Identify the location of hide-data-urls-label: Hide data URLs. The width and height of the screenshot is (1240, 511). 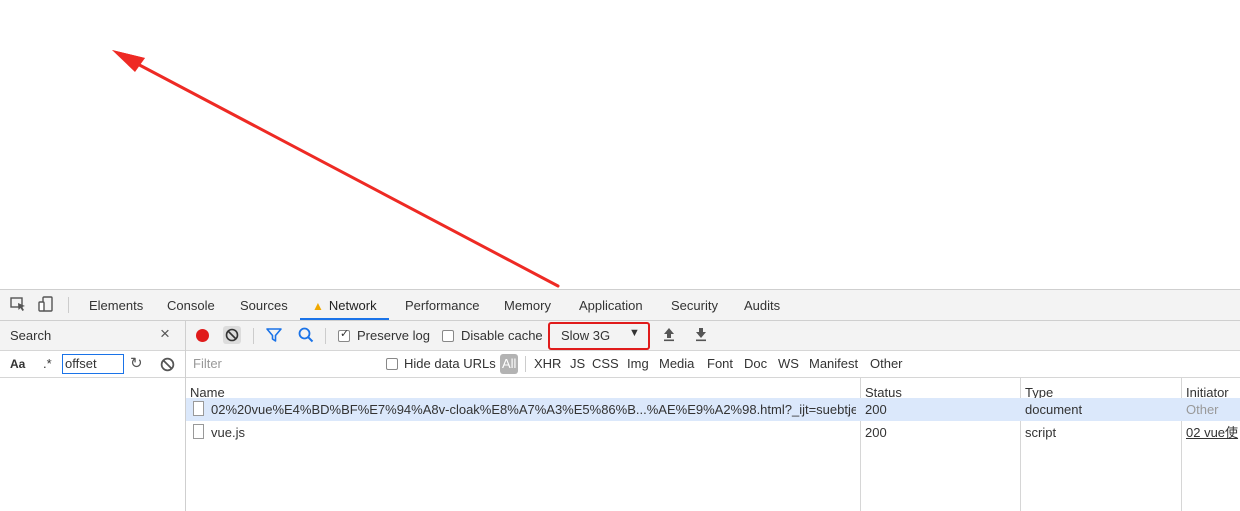
(450, 363).